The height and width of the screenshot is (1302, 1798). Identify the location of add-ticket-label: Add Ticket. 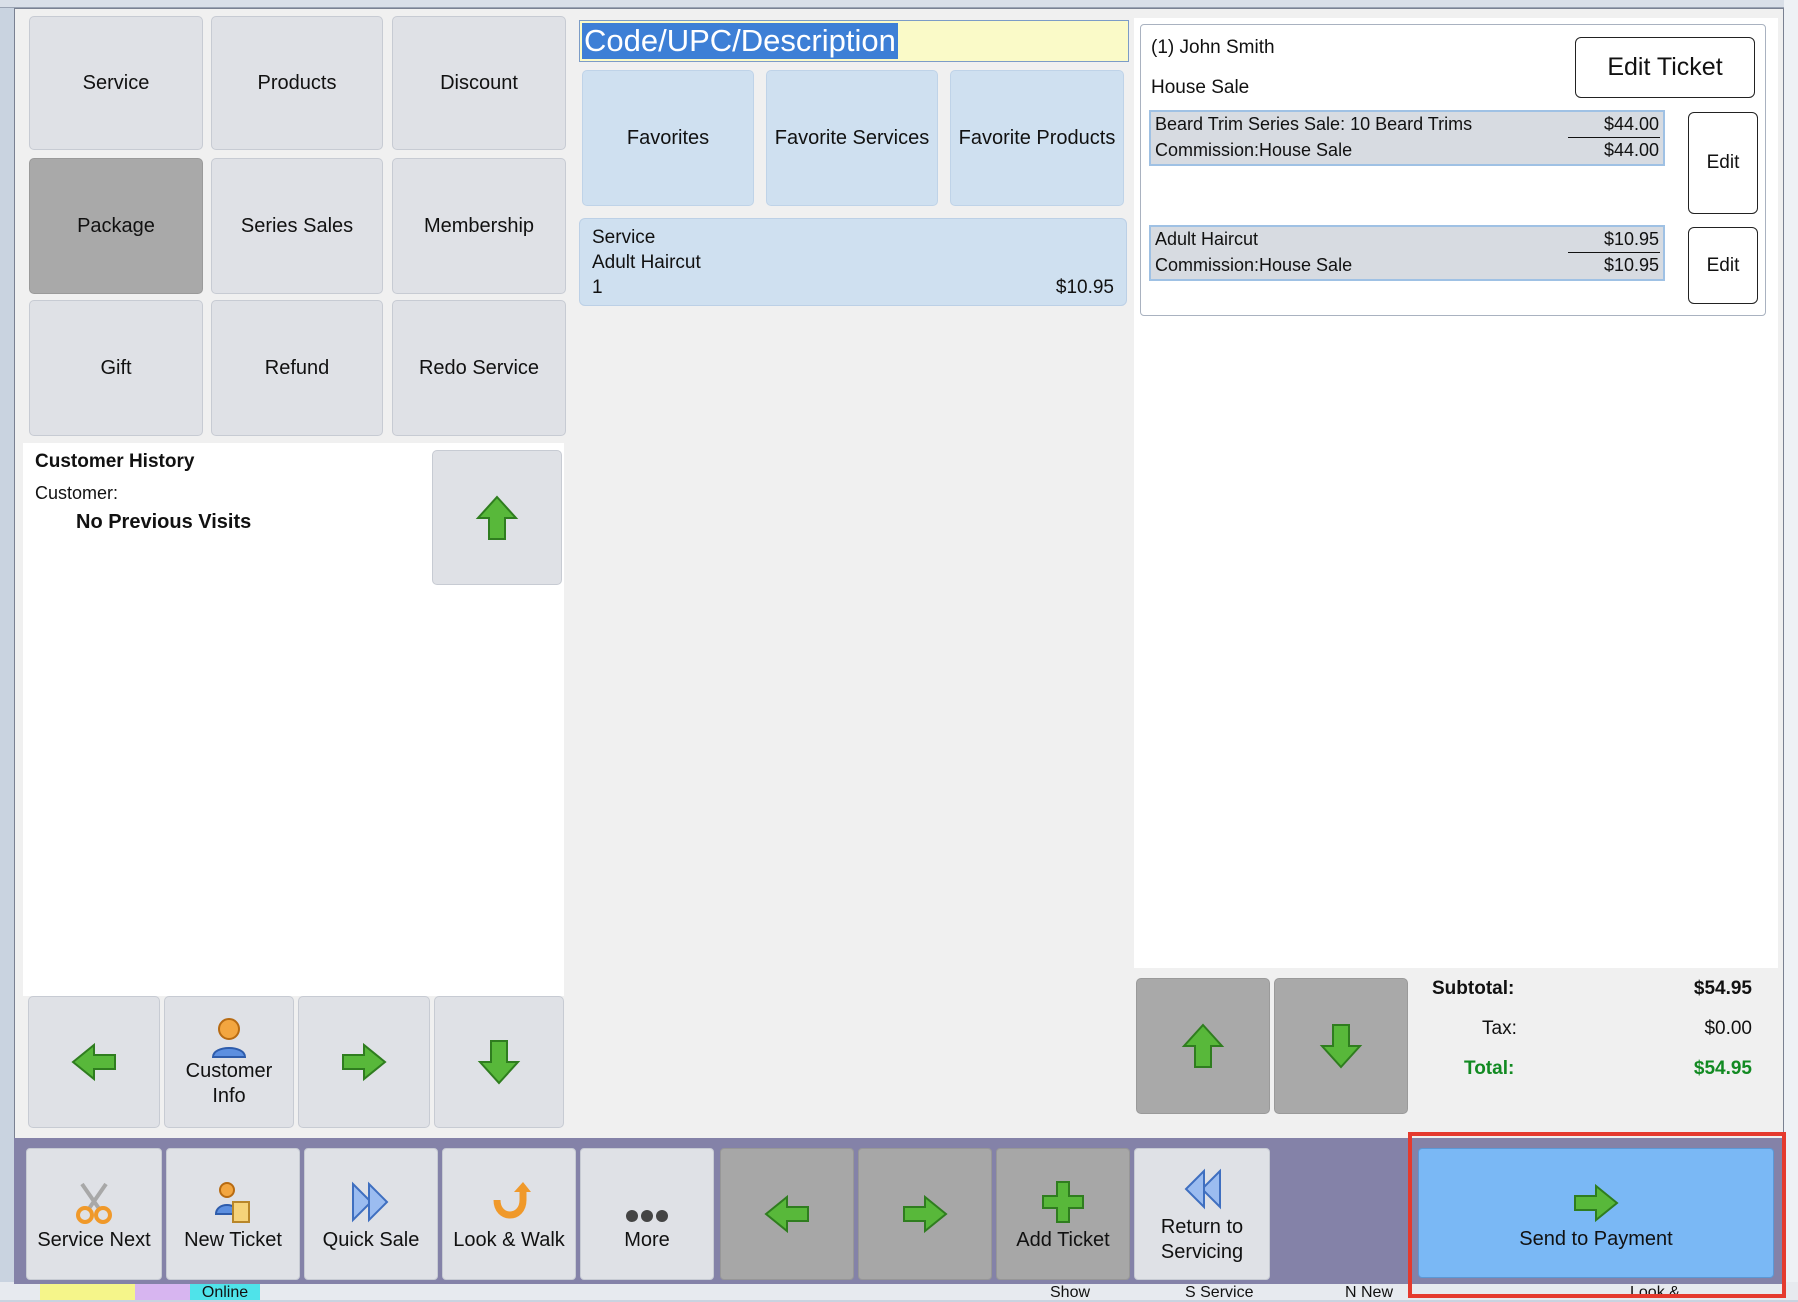
(1063, 1239).